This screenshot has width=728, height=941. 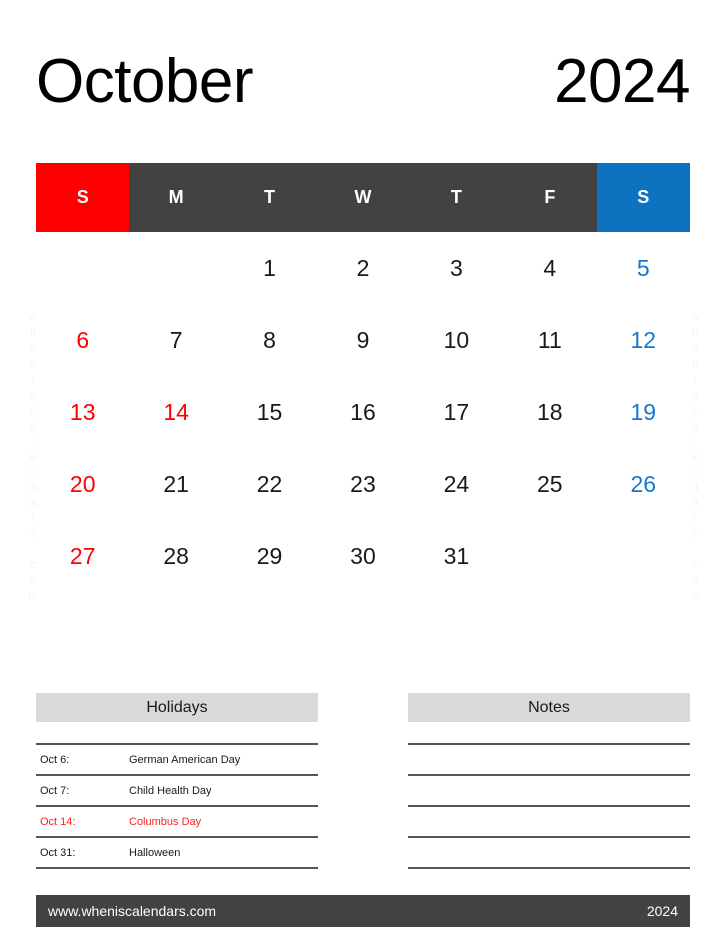 What do you see at coordinates (177, 707) in the screenshot?
I see `holidays-heading: Holidays` at bounding box center [177, 707].